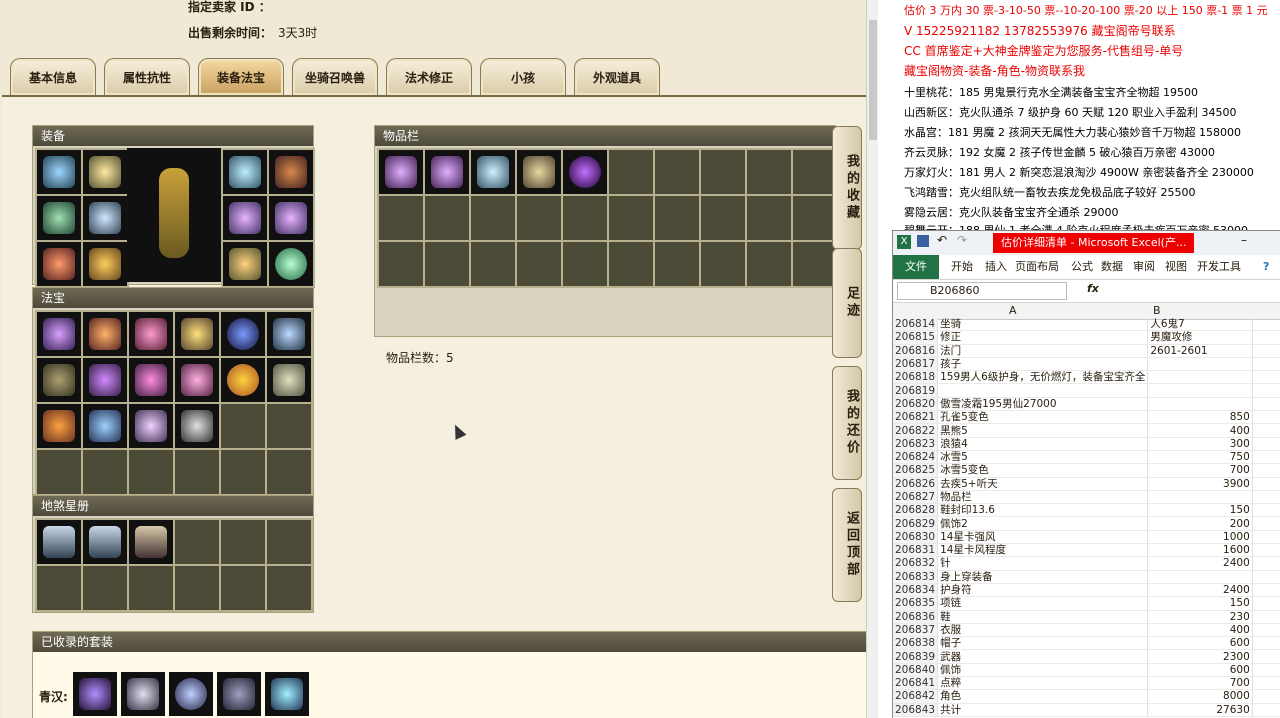  What do you see at coordinates (1200, 670) in the screenshot?
I see `cell-b: 600` at bounding box center [1200, 670].